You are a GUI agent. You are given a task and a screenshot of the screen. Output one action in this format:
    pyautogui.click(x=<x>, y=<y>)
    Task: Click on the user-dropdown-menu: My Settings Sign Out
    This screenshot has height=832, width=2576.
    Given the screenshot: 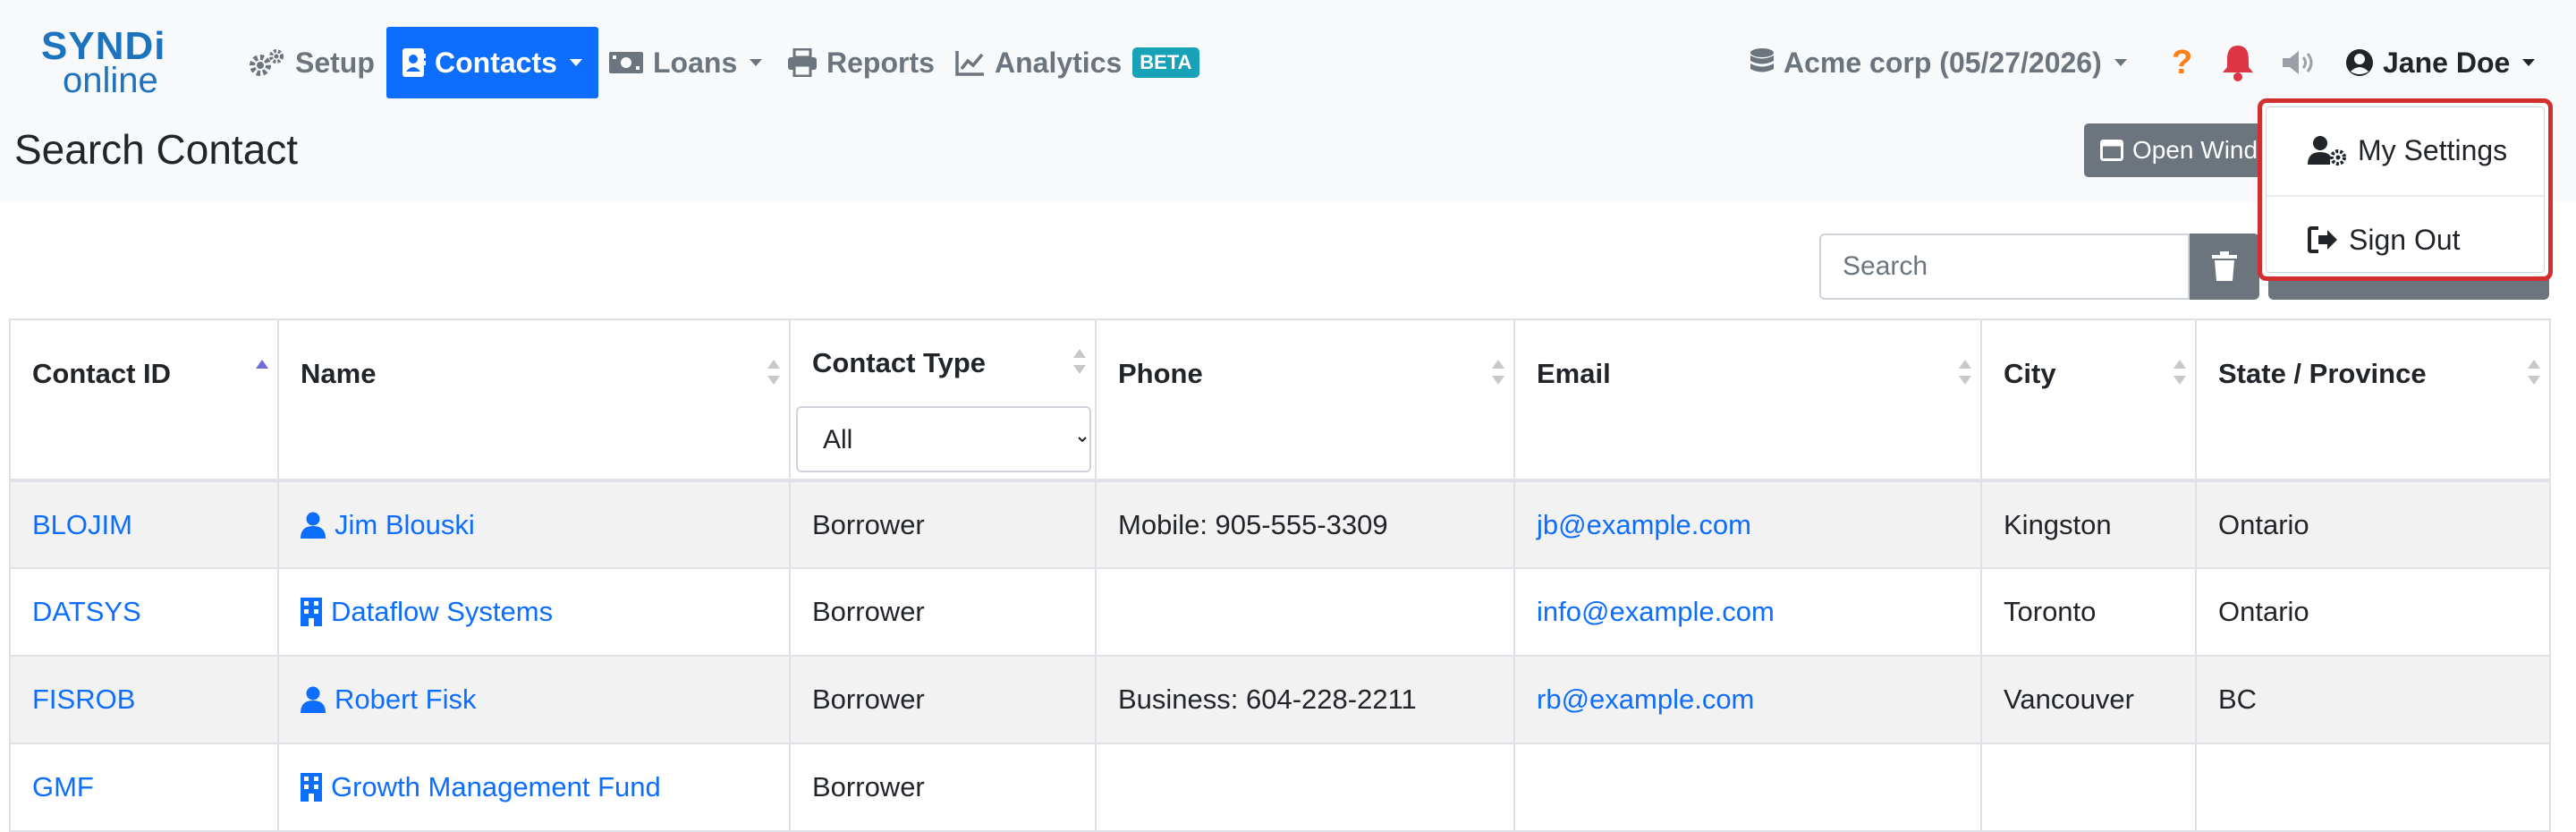 What is the action you would take?
    pyautogui.click(x=2405, y=189)
    